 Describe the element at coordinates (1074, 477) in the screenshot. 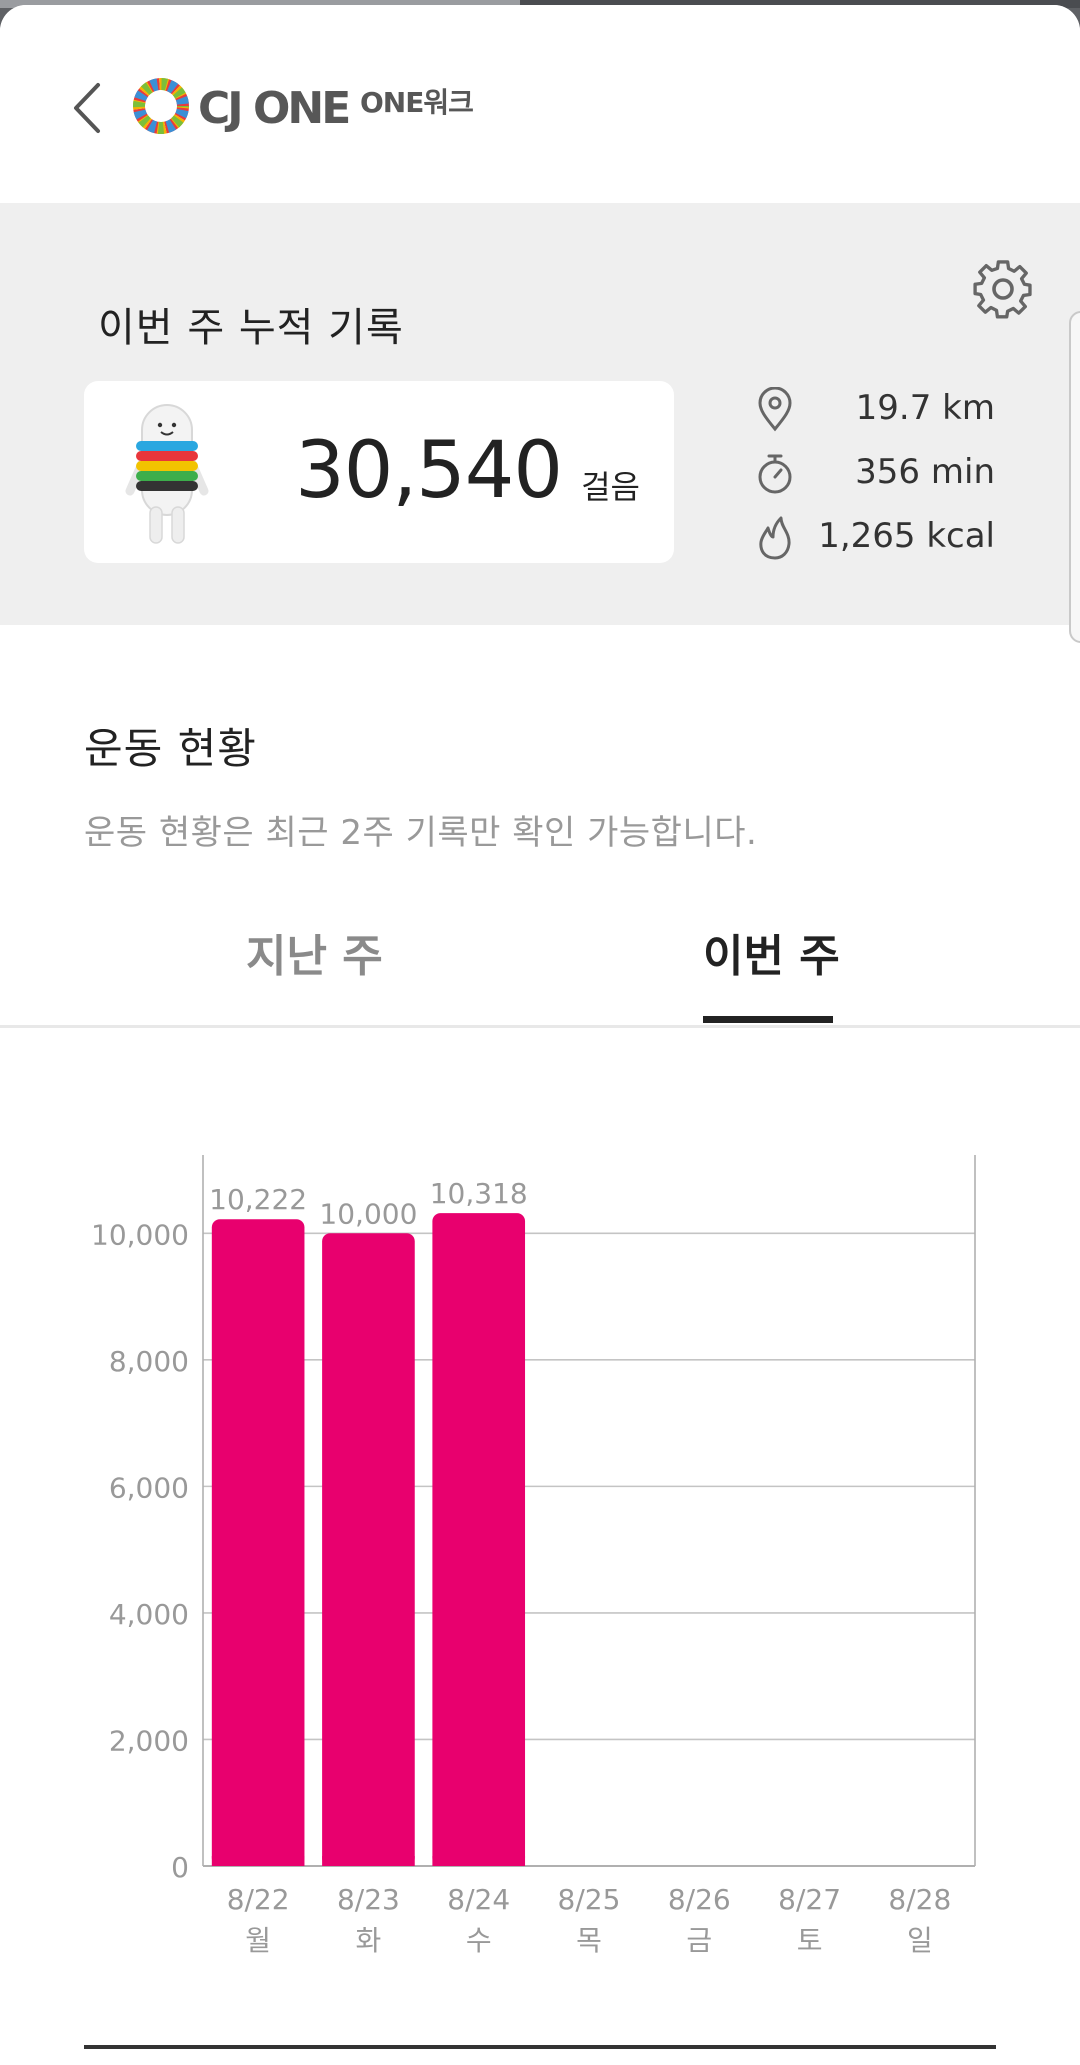

I see `side-drawer-handle` at that location.